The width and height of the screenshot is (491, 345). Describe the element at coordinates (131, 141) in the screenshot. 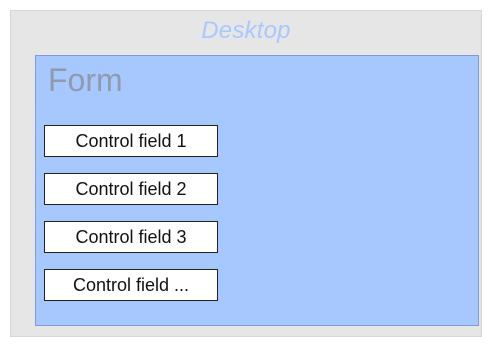

I see `control-field-1: Control field 1` at that location.